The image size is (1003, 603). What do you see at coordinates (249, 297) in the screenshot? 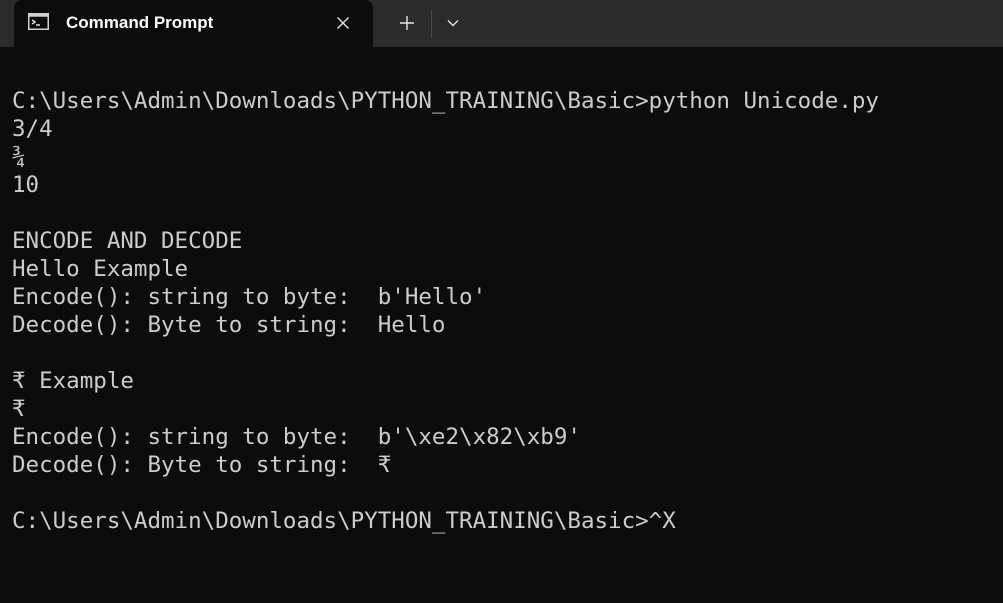
I see `terminal-line: Encode(): string to byte: b'Hello'` at bounding box center [249, 297].